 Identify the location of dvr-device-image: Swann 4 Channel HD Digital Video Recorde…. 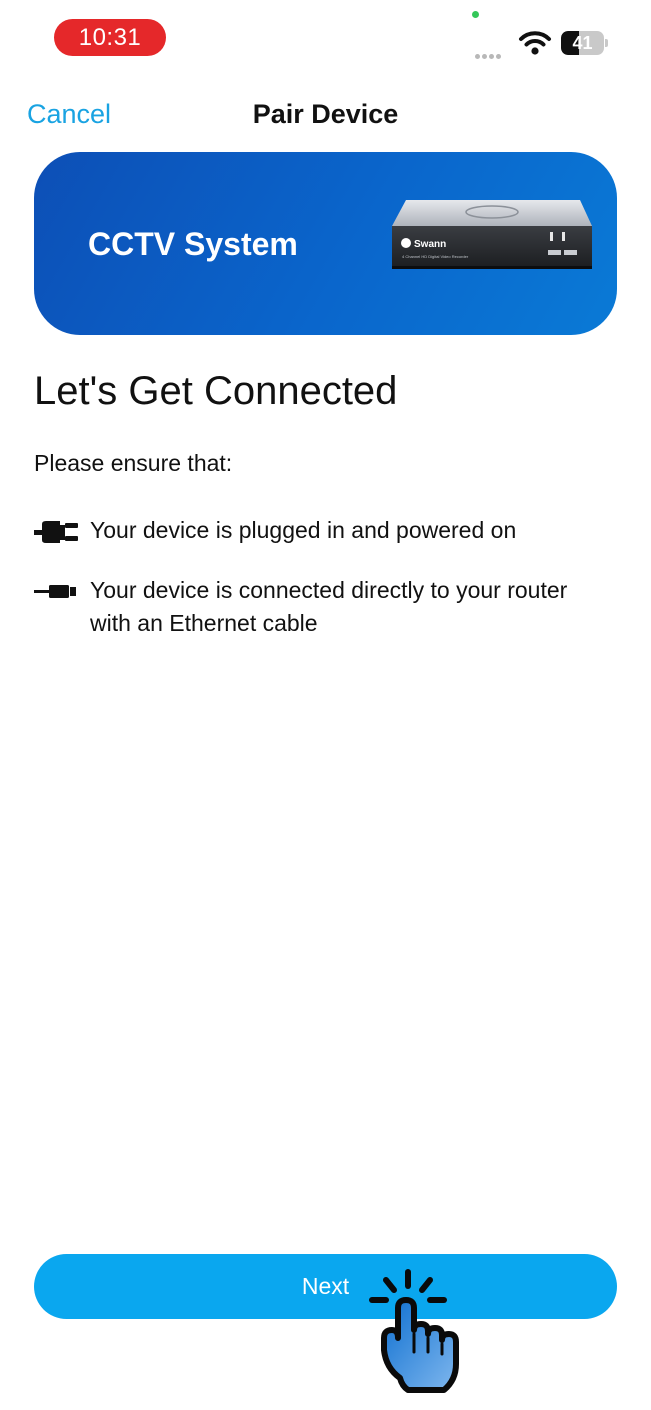
(492, 234).